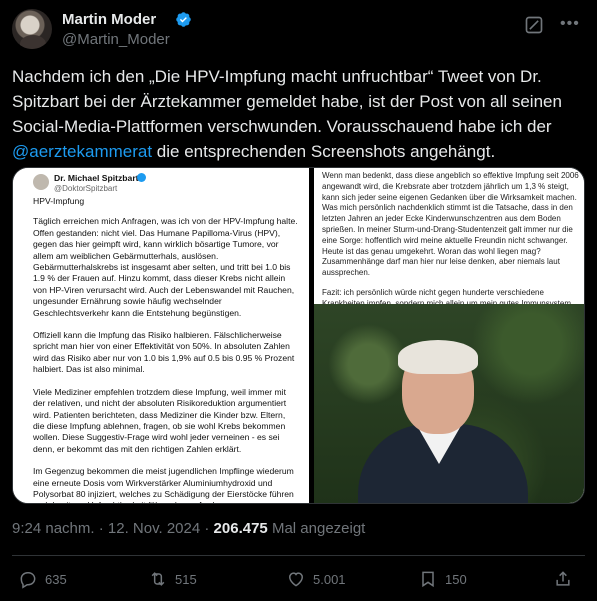  Describe the element at coordinates (428, 579) in the screenshot. I see `bookmark-icon` at that location.